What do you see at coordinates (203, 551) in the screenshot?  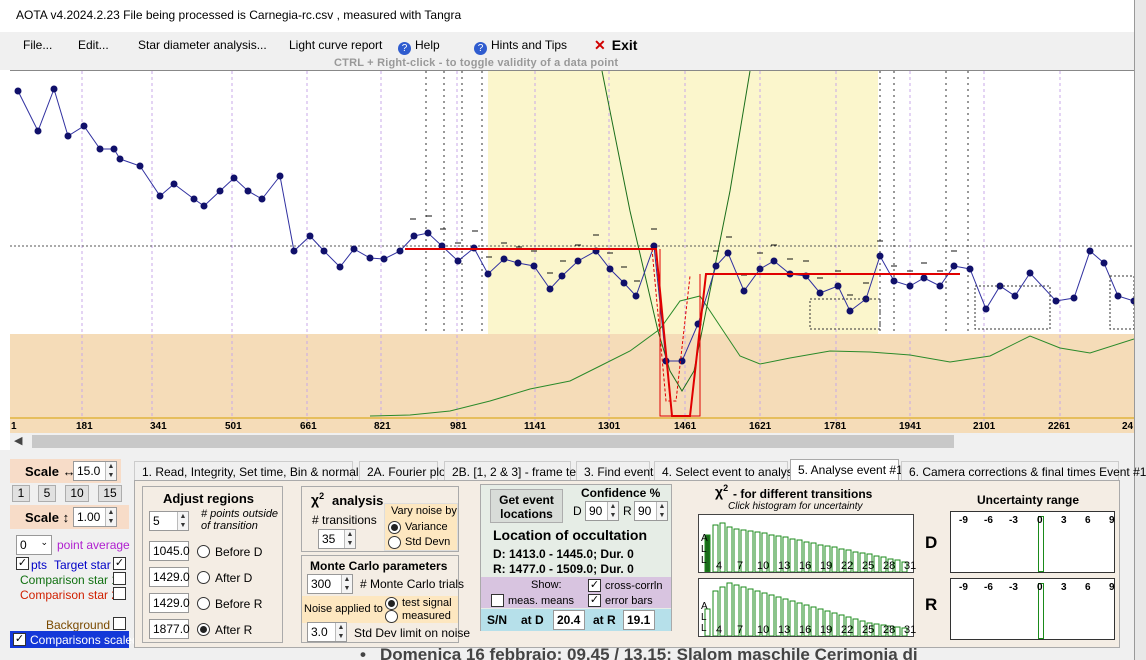 I see `before-d-radio` at bounding box center [203, 551].